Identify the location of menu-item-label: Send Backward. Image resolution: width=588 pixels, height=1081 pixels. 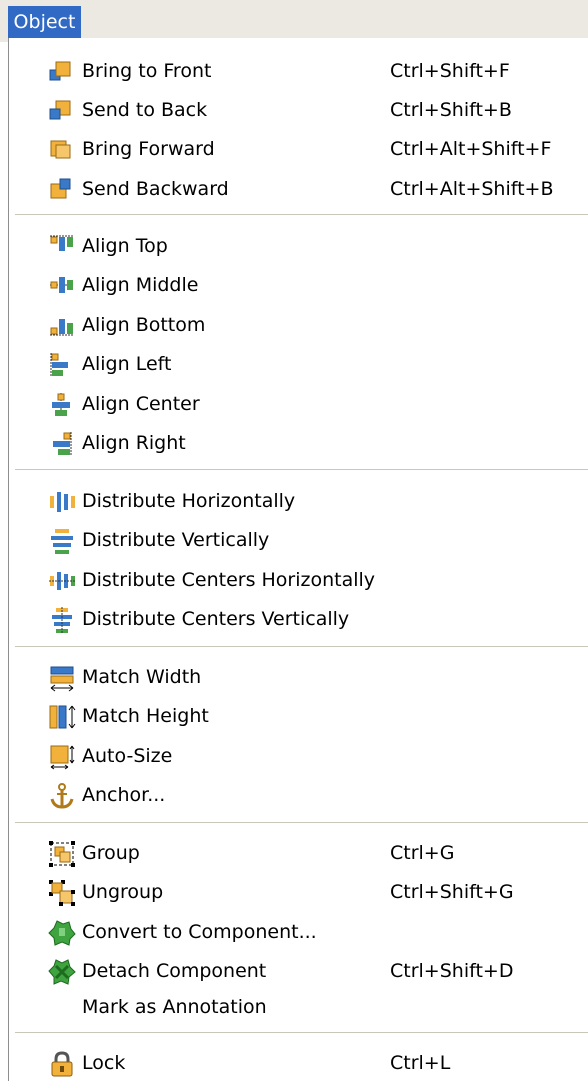
(155, 189).